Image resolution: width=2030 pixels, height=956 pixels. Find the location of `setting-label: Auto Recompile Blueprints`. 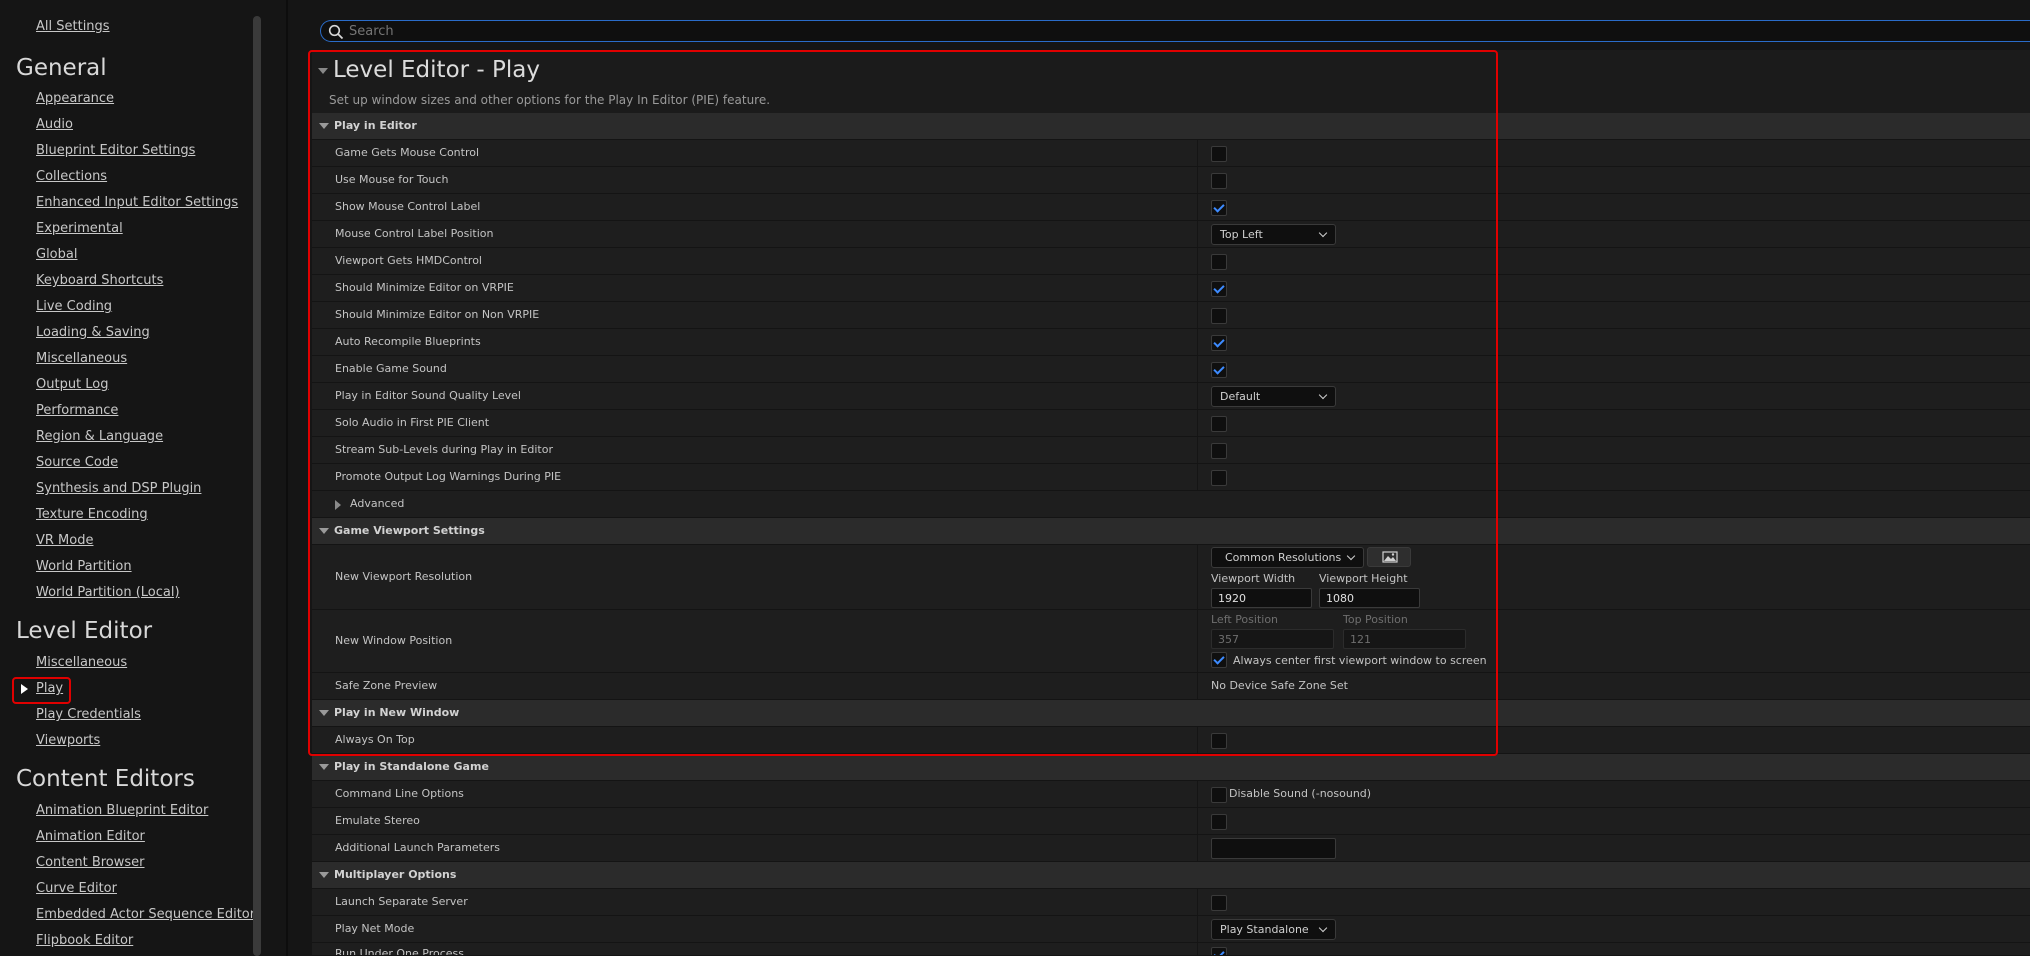

setting-label: Auto Recompile Blueprints is located at coordinates (408, 341).